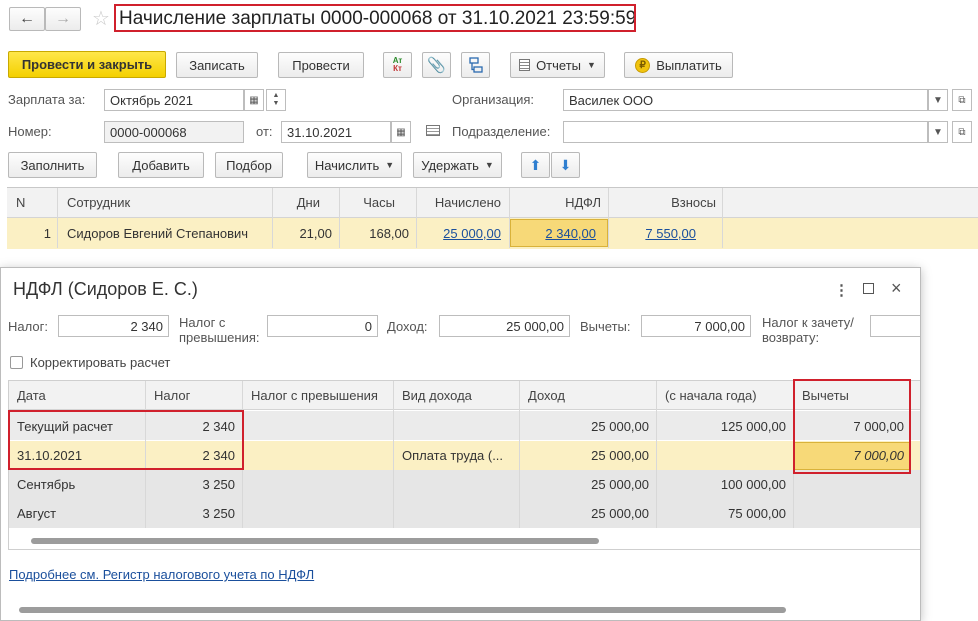 This screenshot has height=621, width=978. What do you see at coordinates (101, 18) in the screenshot?
I see `star-icon: ☆` at bounding box center [101, 18].